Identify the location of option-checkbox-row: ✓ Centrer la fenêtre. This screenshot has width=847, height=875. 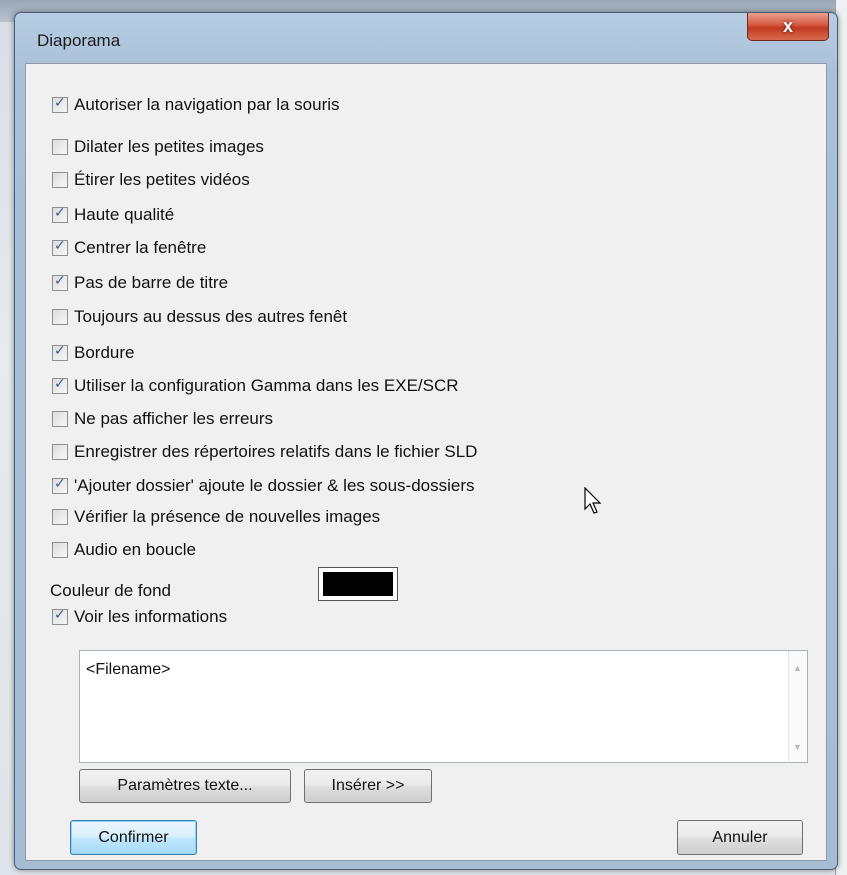
(129, 248).